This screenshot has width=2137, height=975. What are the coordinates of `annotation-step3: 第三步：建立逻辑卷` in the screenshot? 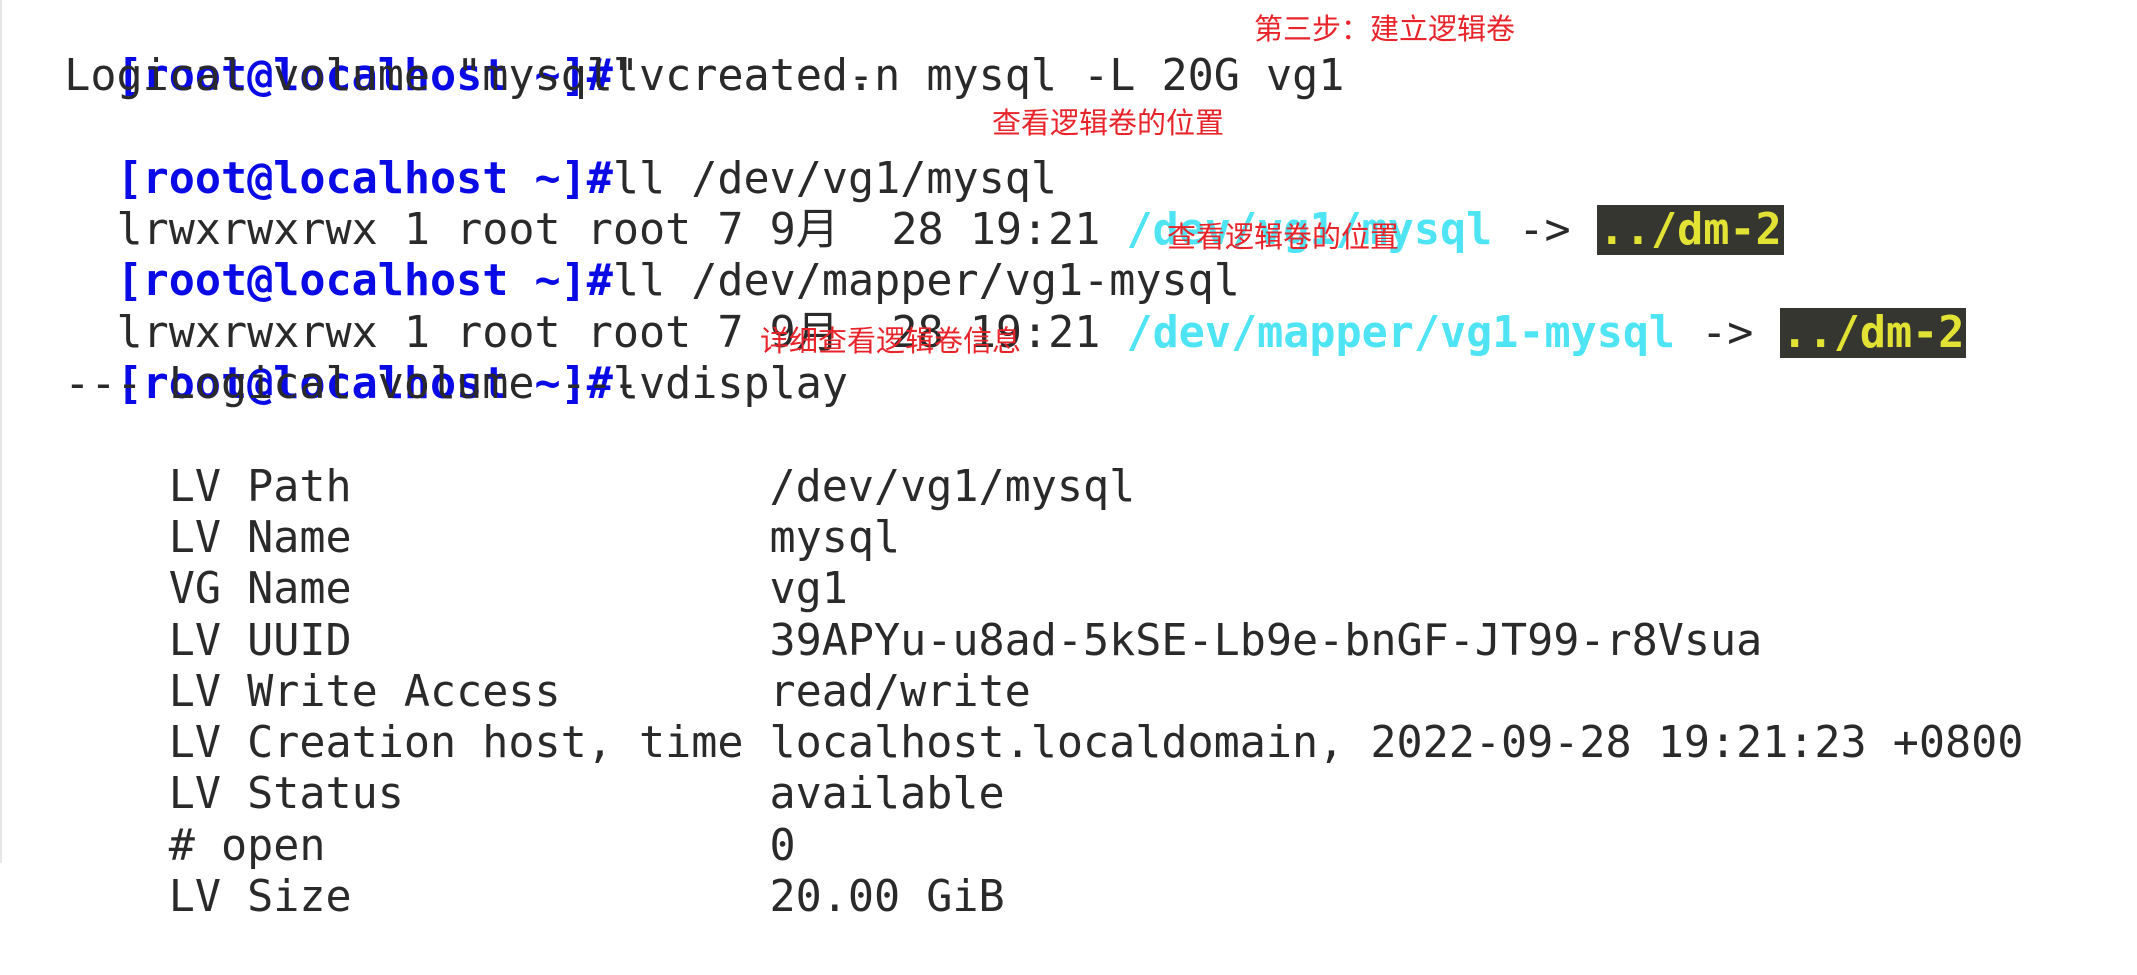 It's located at (1385, 29).